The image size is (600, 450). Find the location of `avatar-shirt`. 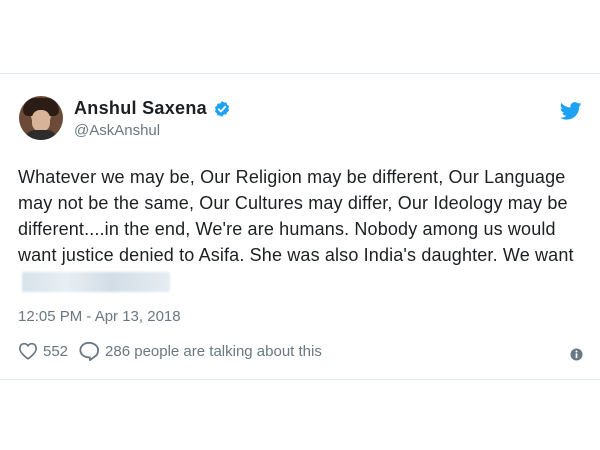

avatar-shirt is located at coordinates (41, 135).